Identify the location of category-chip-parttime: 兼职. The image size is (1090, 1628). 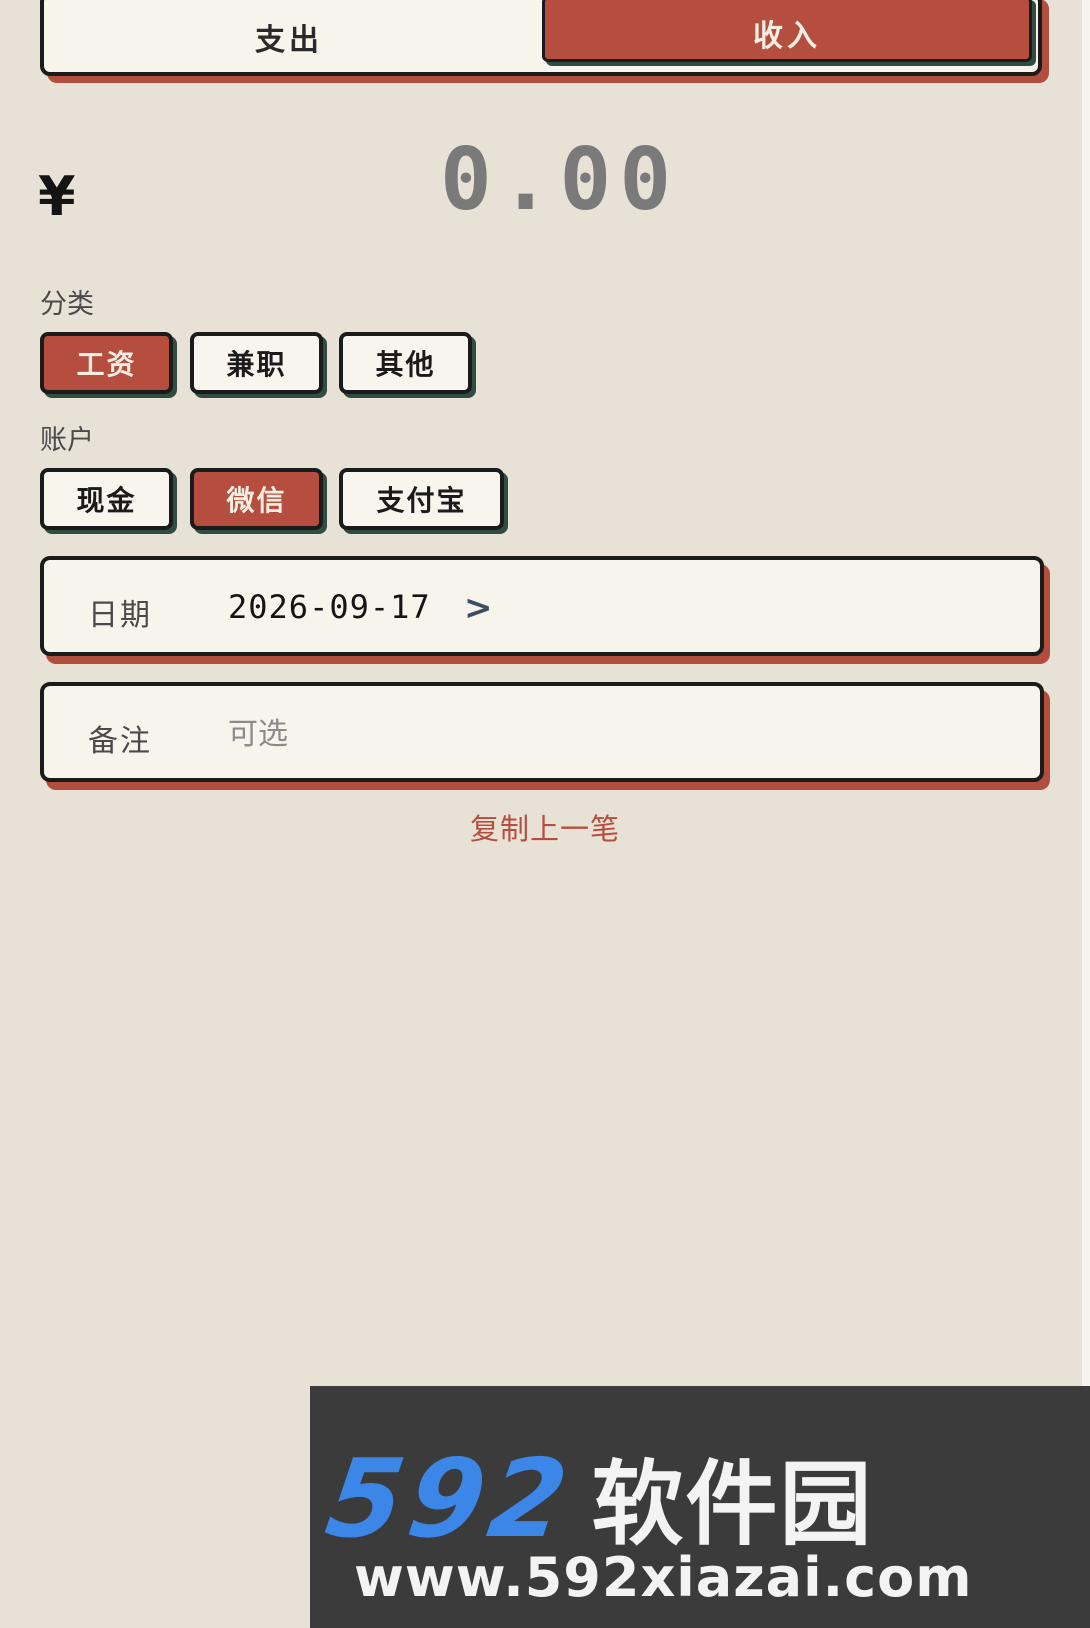
(256, 363).